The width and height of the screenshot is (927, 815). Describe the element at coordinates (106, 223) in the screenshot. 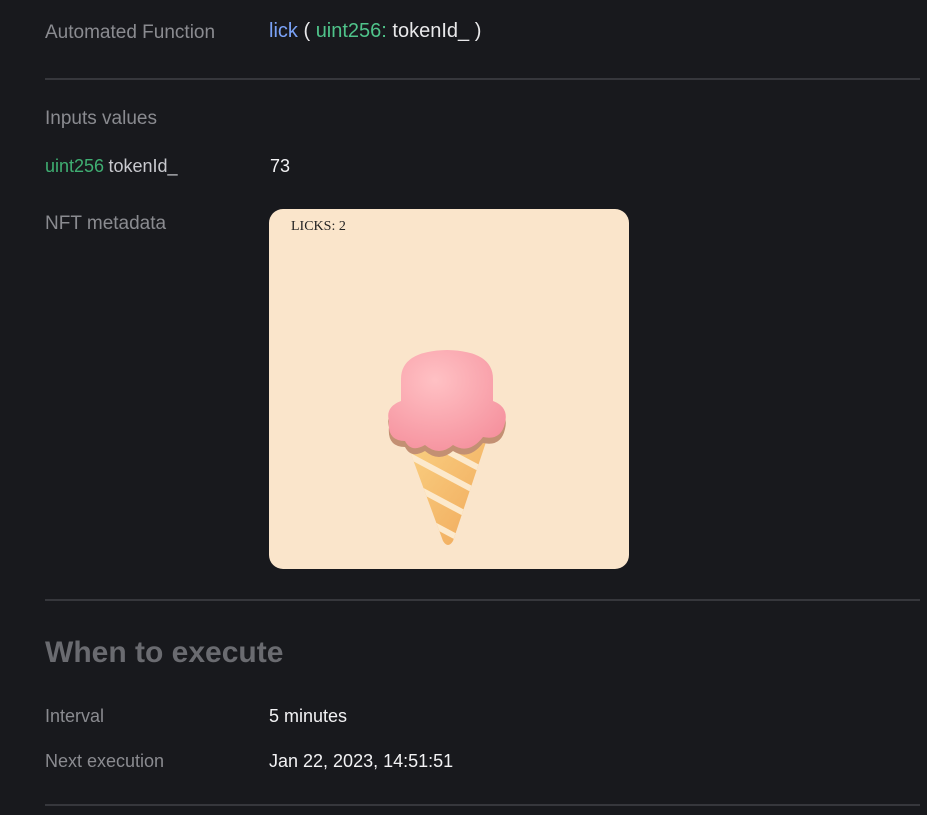

I see `nft-metadata-label: NFT metadata` at that location.